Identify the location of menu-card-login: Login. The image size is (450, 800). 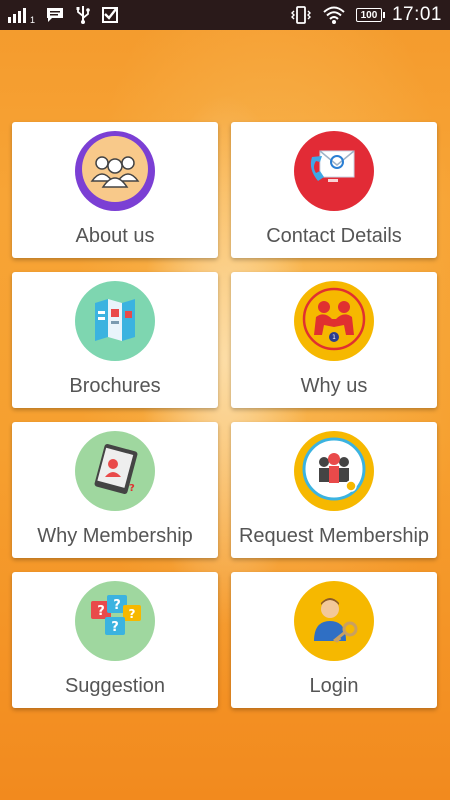
(334, 640).